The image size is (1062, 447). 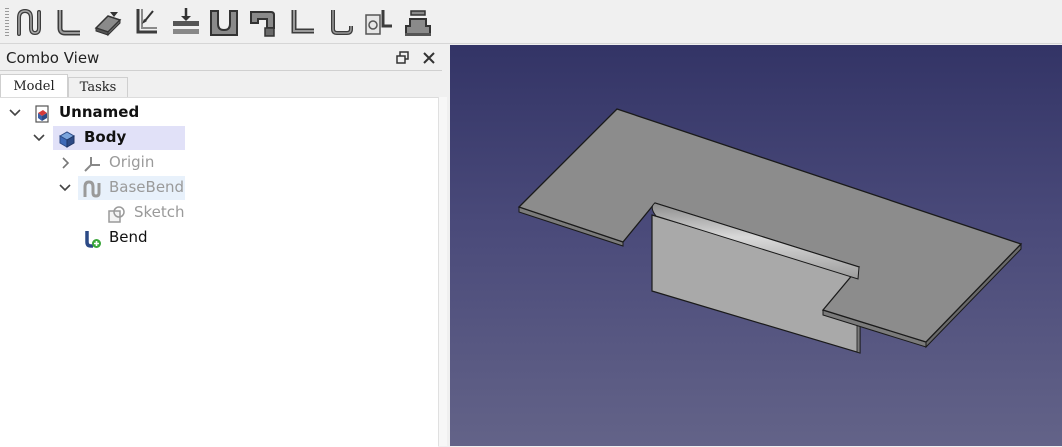 What do you see at coordinates (215, 213) in the screenshot?
I see `tree-item-sketch: Sketch` at bounding box center [215, 213].